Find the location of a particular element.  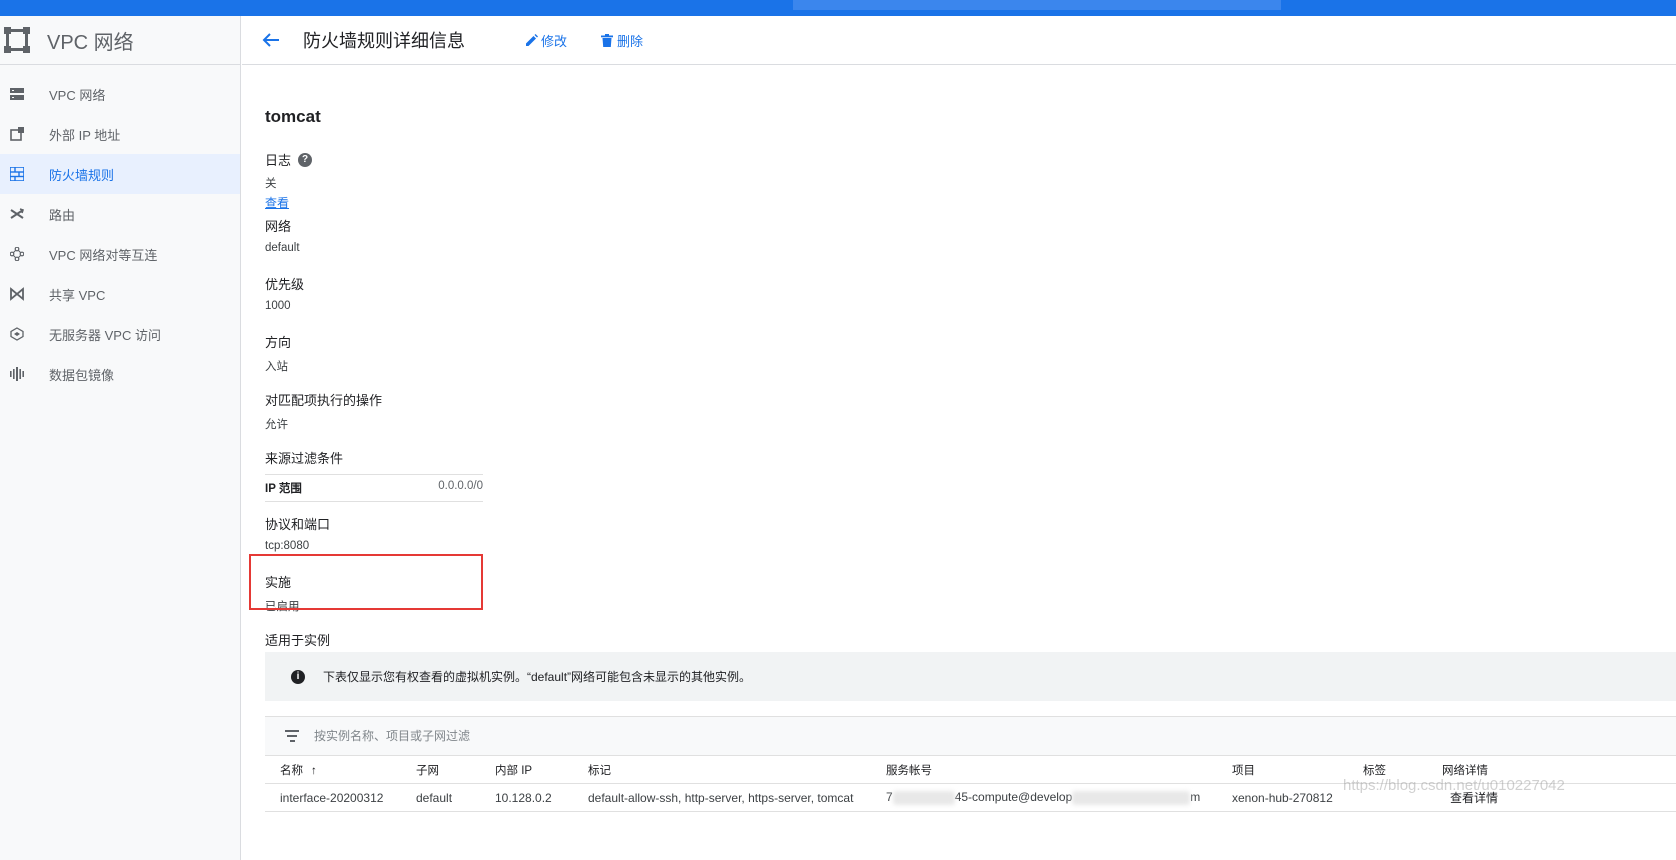

sidebar-item-serverless-vpc-access: 无服务器 VPC 访问 is located at coordinates (120, 334).